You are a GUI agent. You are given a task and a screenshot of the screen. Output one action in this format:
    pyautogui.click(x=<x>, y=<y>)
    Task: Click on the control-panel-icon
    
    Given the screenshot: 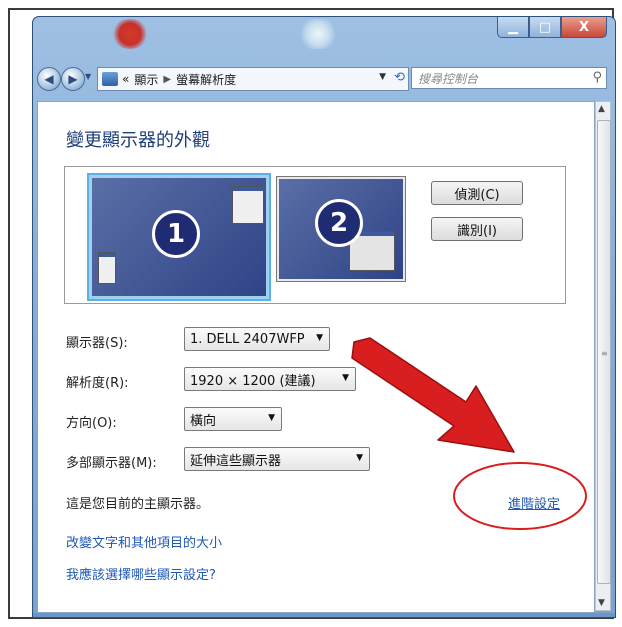 What is the action you would take?
    pyautogui.click(x=110, y=79)
    